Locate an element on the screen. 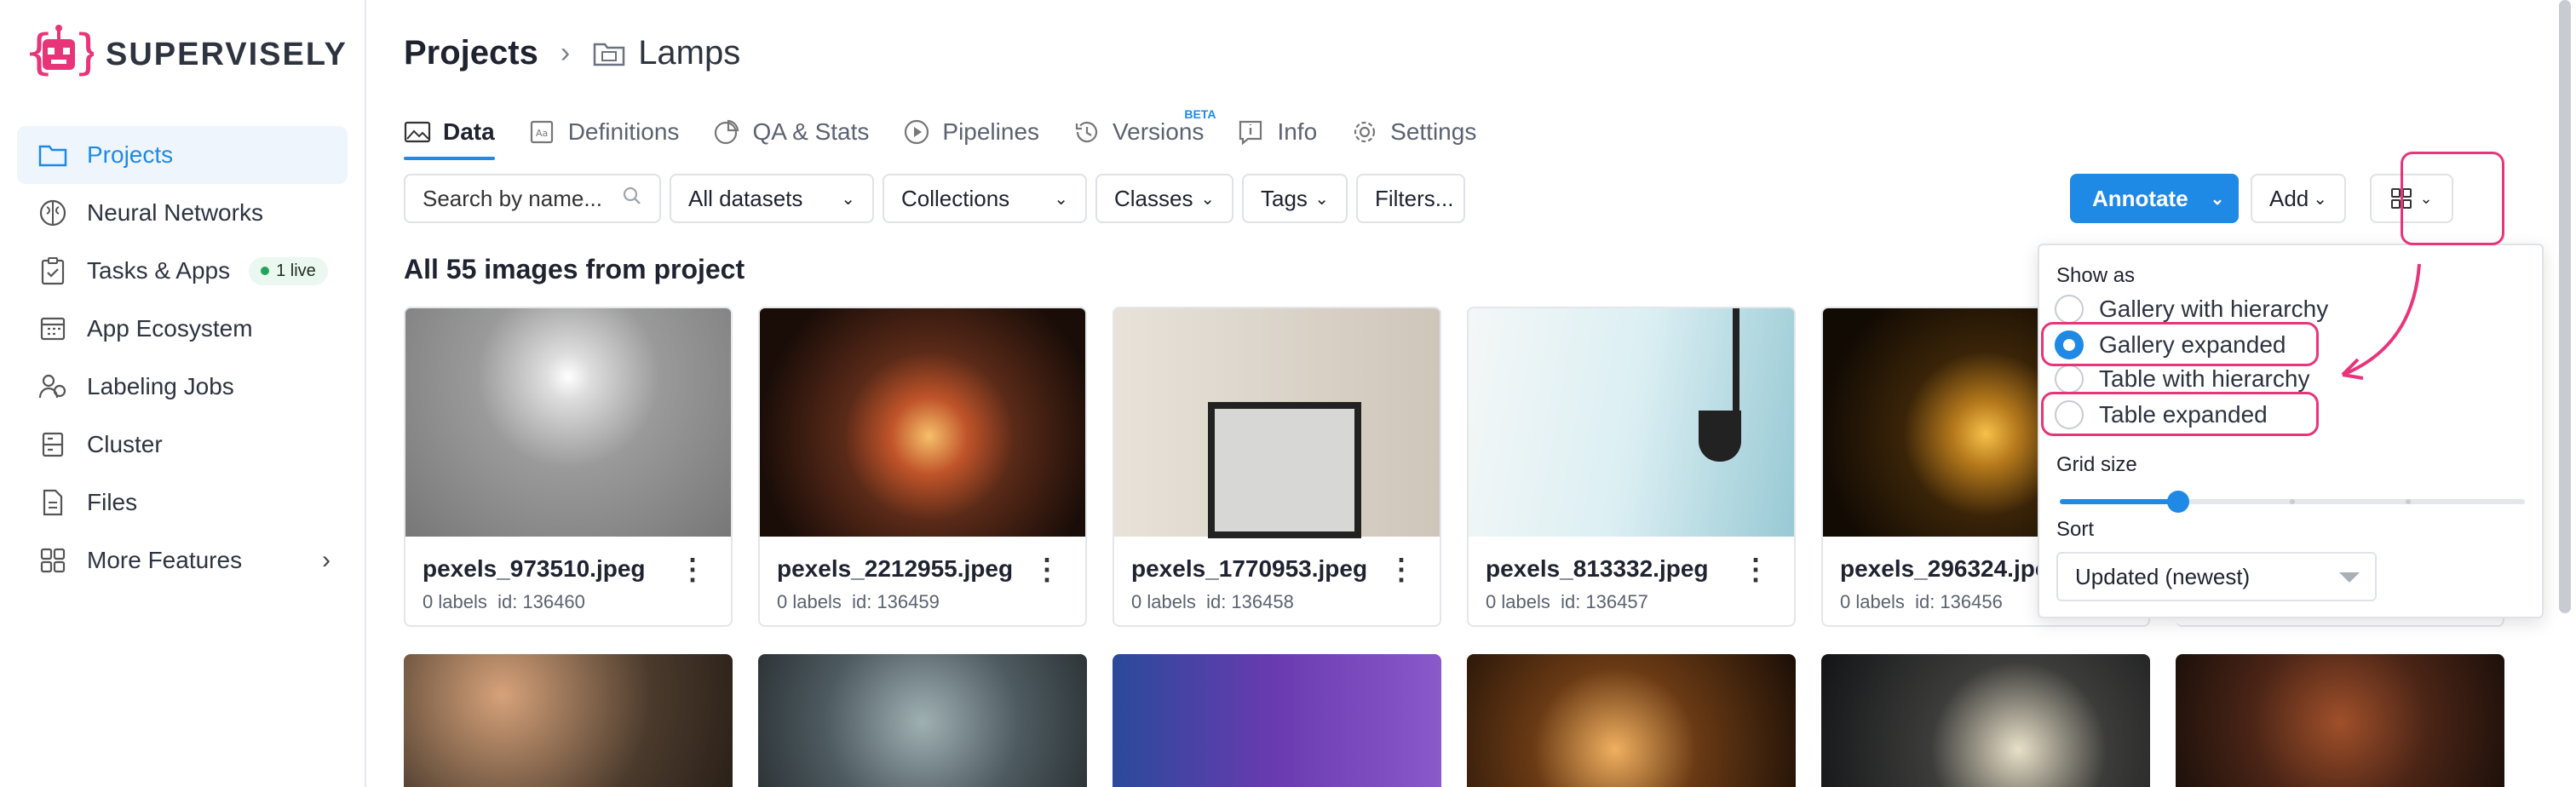  highlight-view-button is located at coordinates (2452, 198).